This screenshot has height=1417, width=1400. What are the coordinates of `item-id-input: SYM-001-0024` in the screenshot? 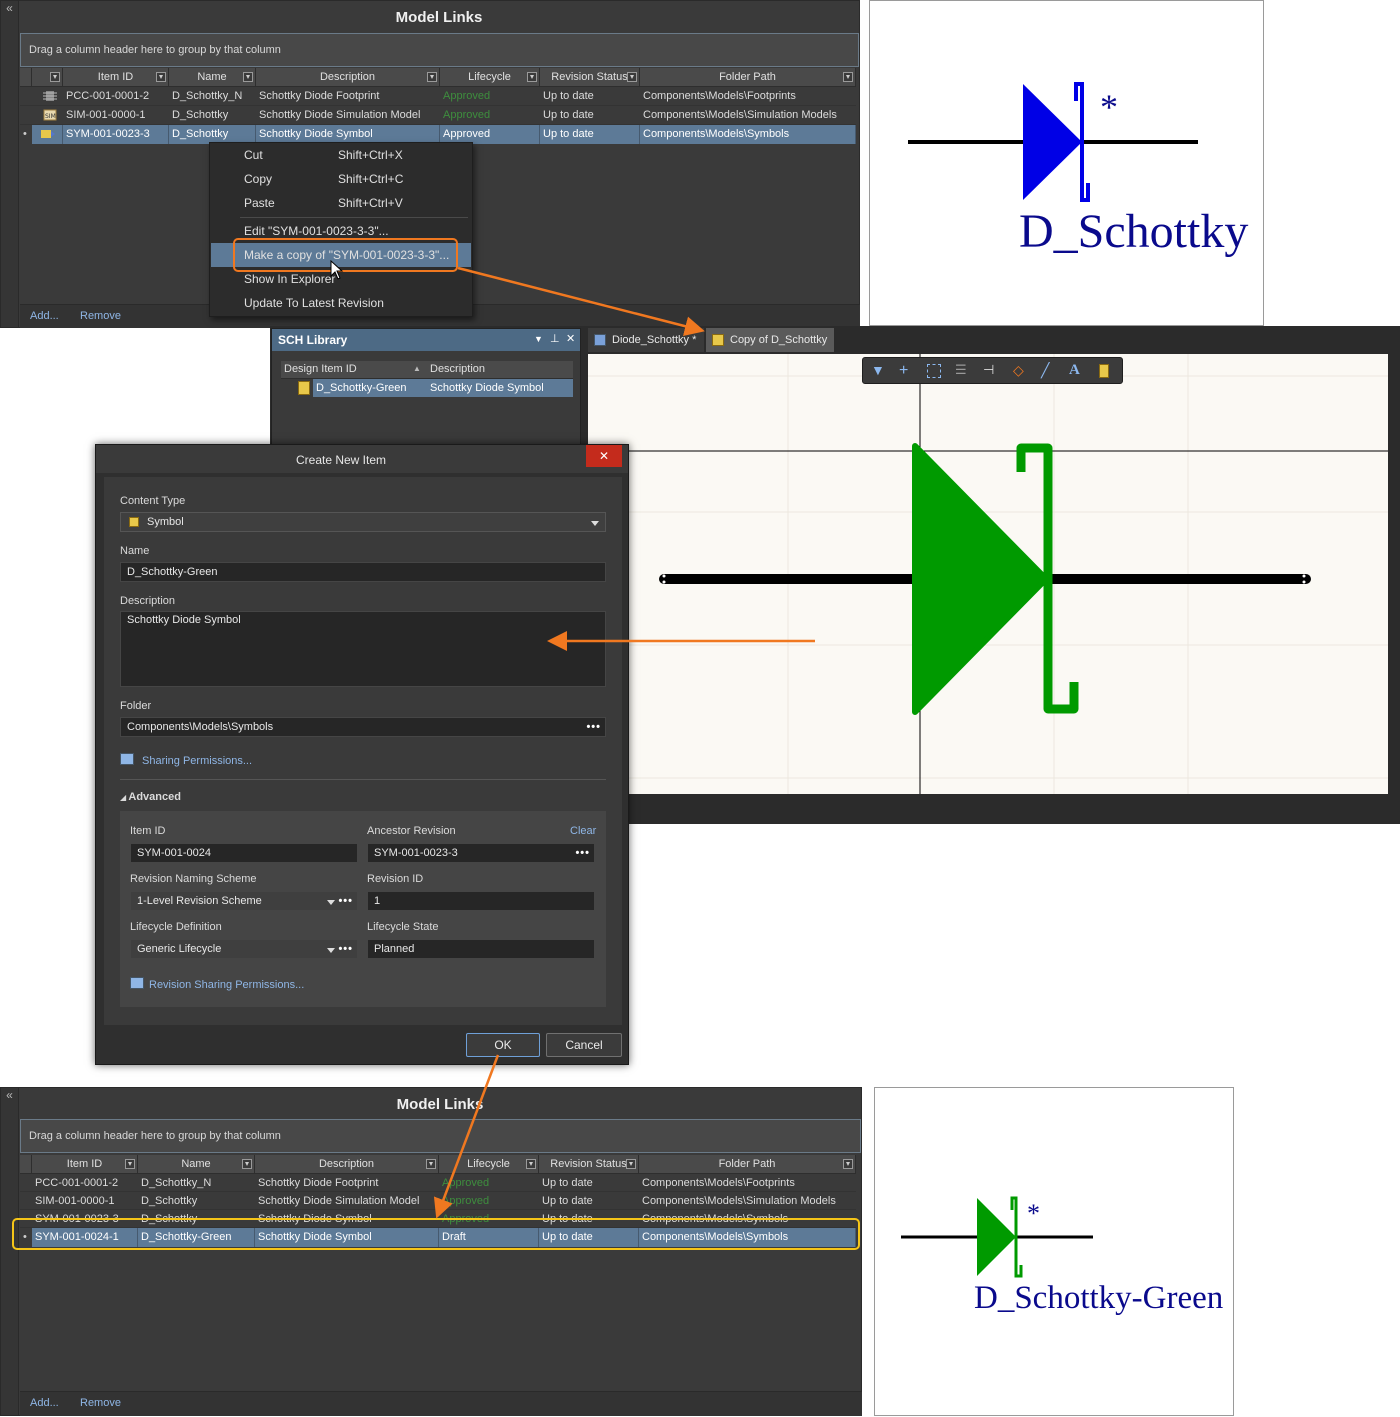 It's located at (244, 853).